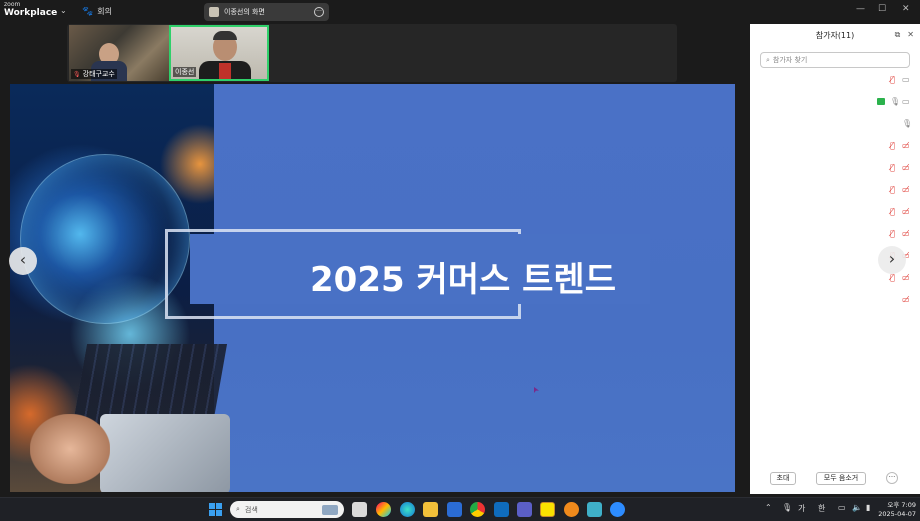  I want to click on tray-mic-icon: 🎙, so click(787, 507).